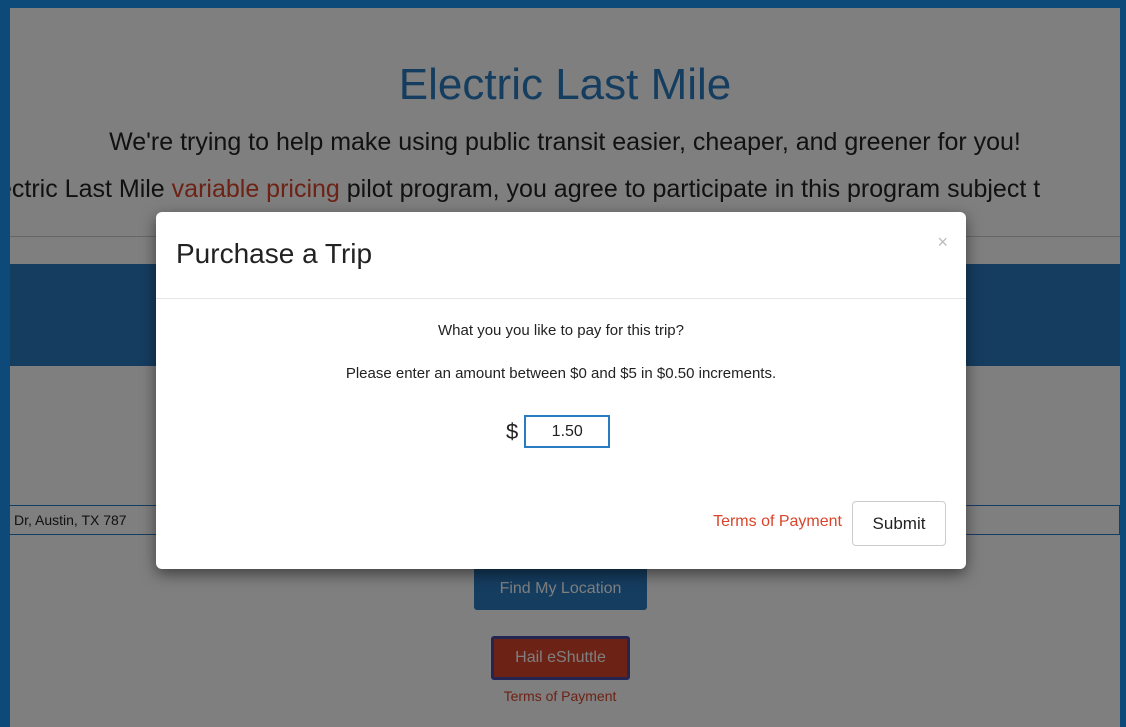 The width and height of the screenshot is (1126, 727). What do you see at coordinates (777, 522) in the screenshot?
I see `modal-terms-of-payment-link: Terms of Payment` at bounding box center [777, 522].